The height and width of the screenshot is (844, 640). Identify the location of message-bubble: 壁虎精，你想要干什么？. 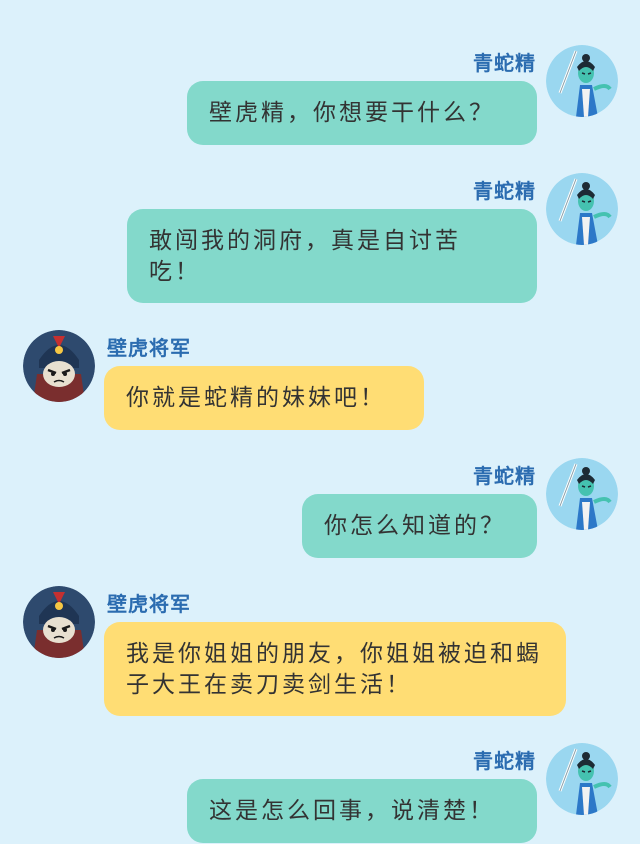
(362, 113).